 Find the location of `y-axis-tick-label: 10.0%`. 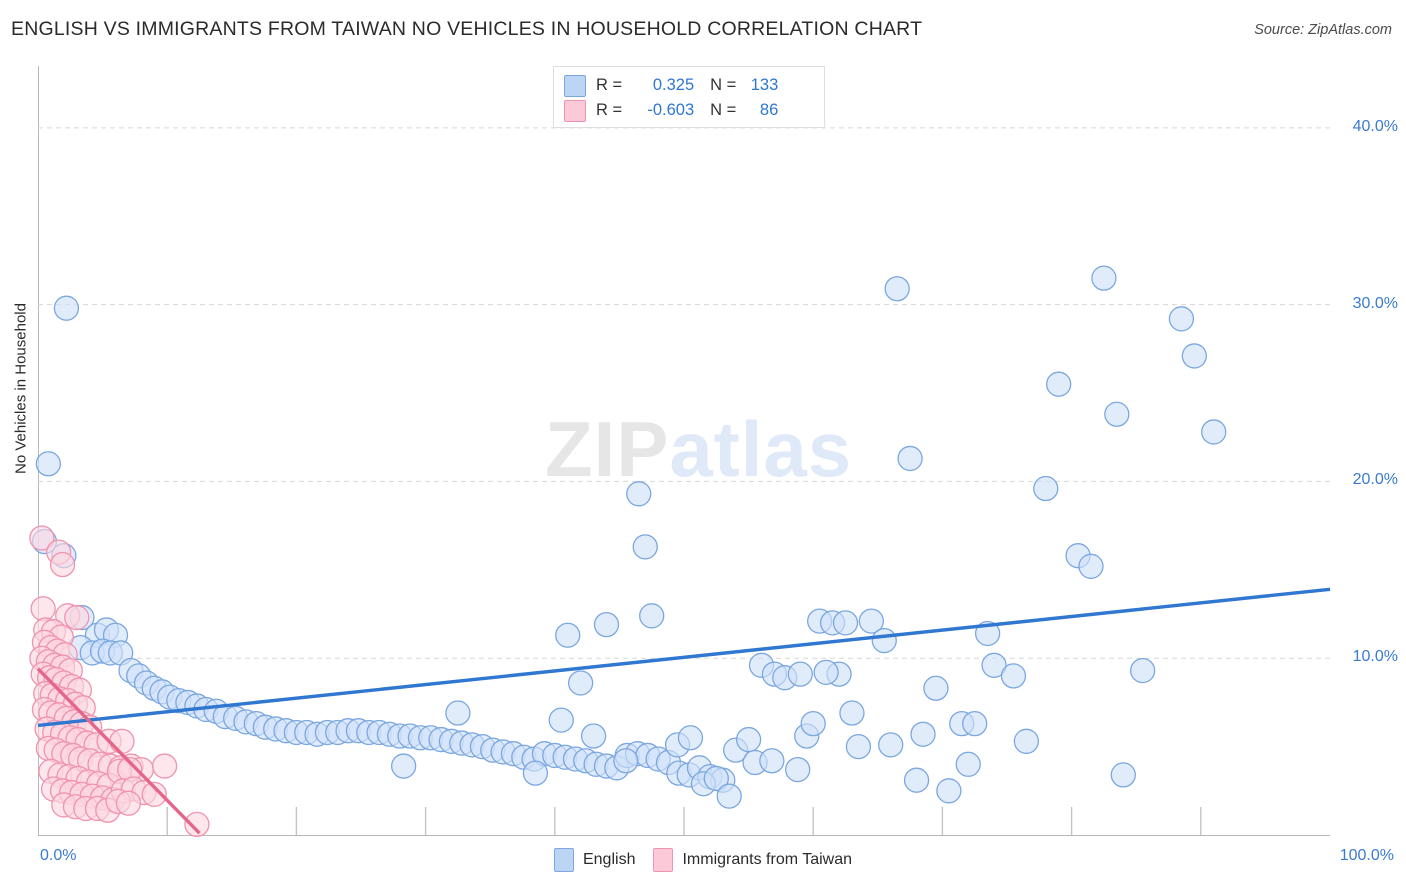

y-axis-tick-label: 10.0% is located at coordinates (1375, 657).